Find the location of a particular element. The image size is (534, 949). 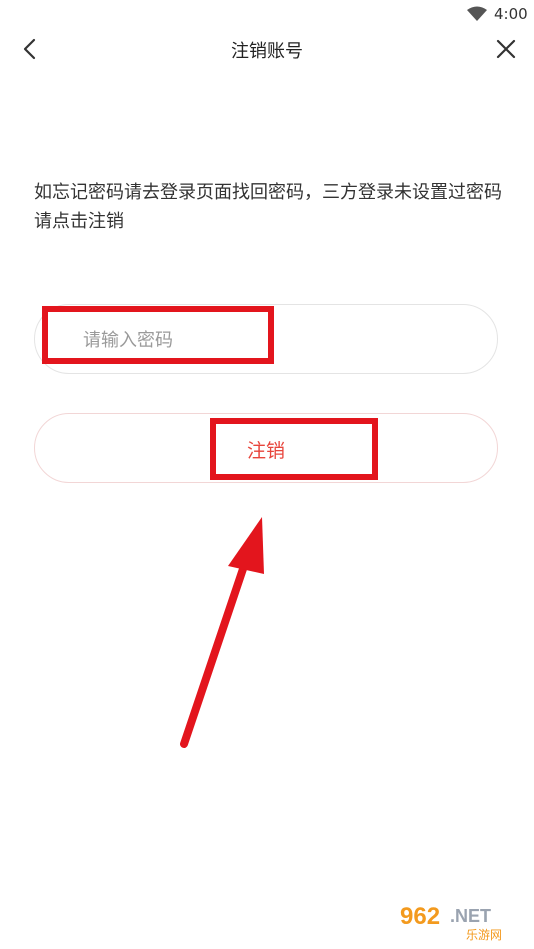

page-title: 注销账号 is located at coordinates (267, 51).